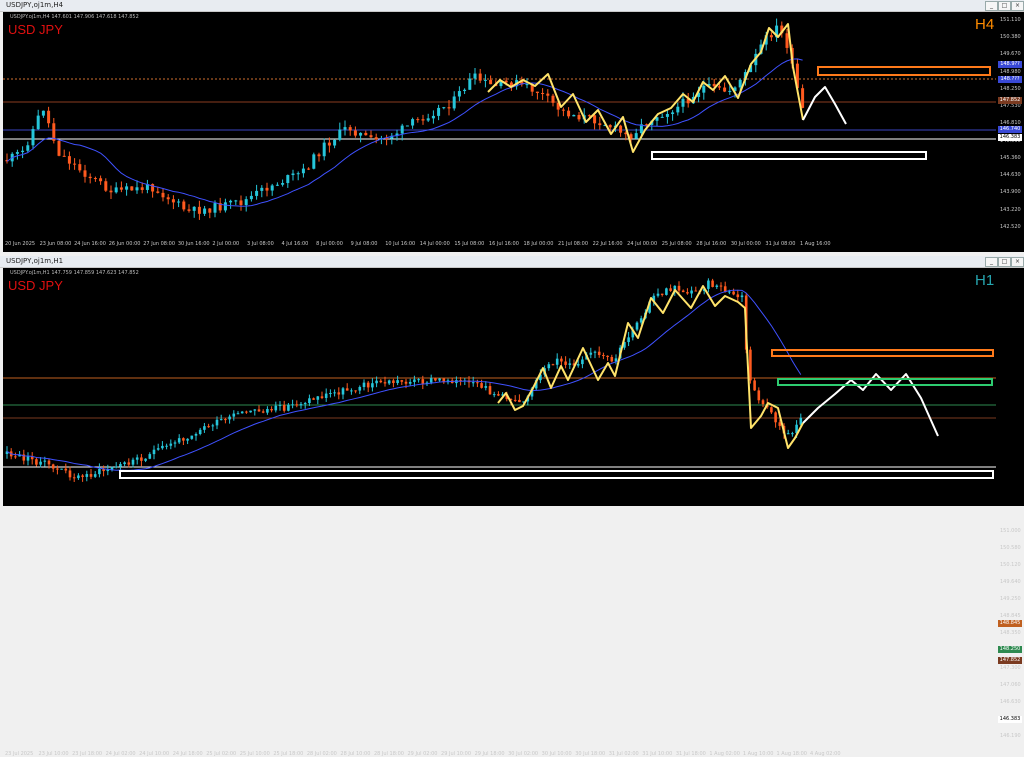  What do you see at coordinates (456, 754) in the screenshot?
I see `time-tick: 29 Jul 10:00` at bounding box center [456, 754].